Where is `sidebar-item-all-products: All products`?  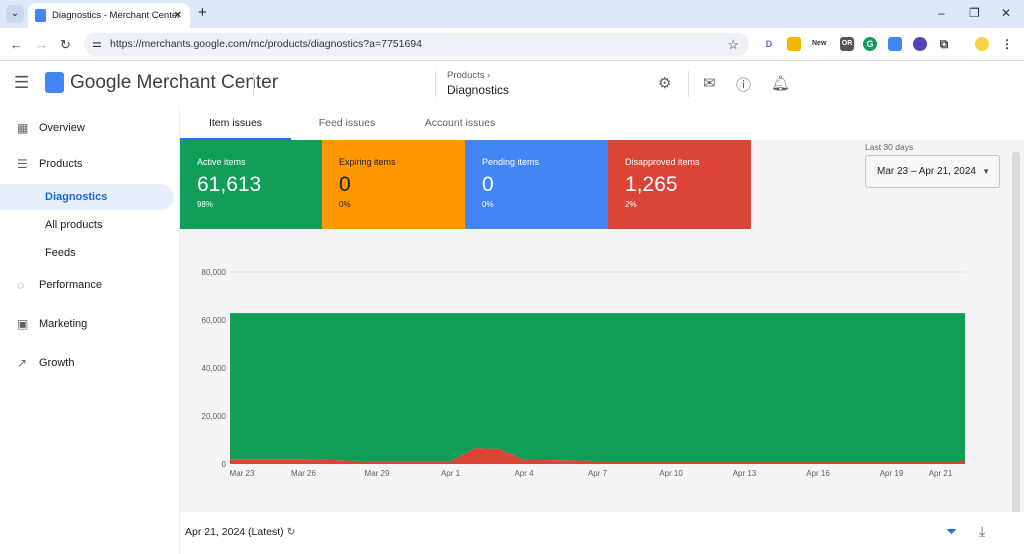 sidebar-item-all-products: All products is located at coordinates (87, 225).